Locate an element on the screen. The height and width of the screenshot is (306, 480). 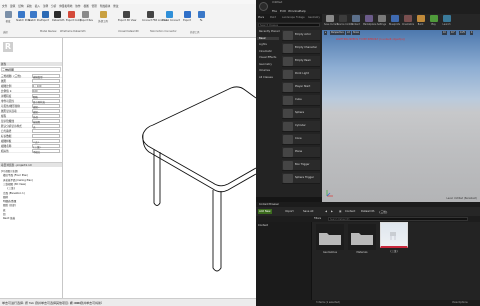
rotation-snap-button: 10° is located at coordinates (453, 33).